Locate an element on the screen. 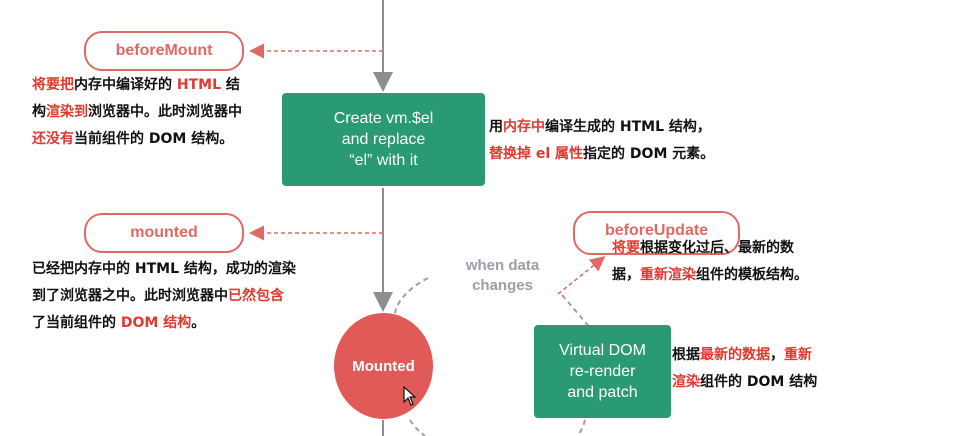  note-line: 渲染组件的 DOM 结构 is located at coordinates (772, 382).